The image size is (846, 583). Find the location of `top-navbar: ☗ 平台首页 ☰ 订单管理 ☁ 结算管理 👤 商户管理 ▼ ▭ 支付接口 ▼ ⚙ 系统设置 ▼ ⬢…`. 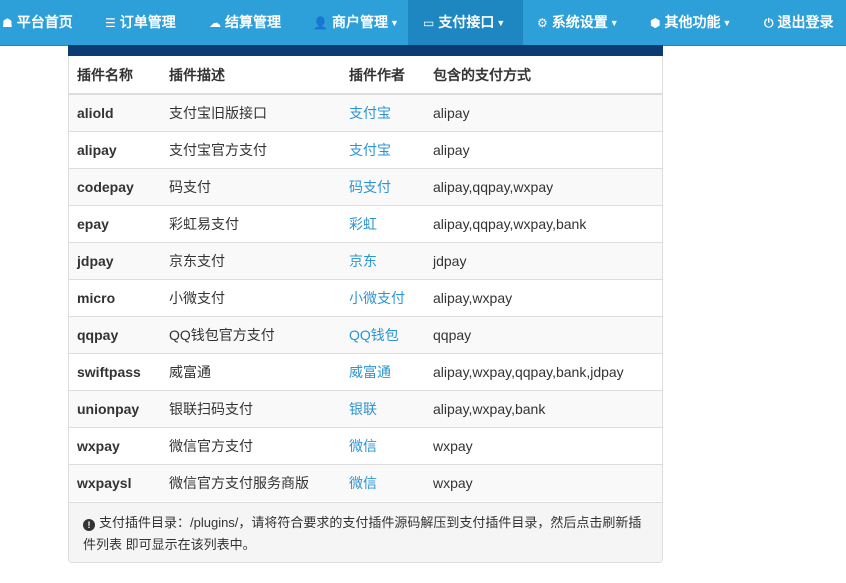

top-navbar: ☗ 平台首页 ☰ 订单管理 ☁ 结算管理 👤 商户管理 ▼ ▭ 支付接口 ▼ ⚙ 系统设置 ▼ ⬢… is located at coordinates (423, 23).